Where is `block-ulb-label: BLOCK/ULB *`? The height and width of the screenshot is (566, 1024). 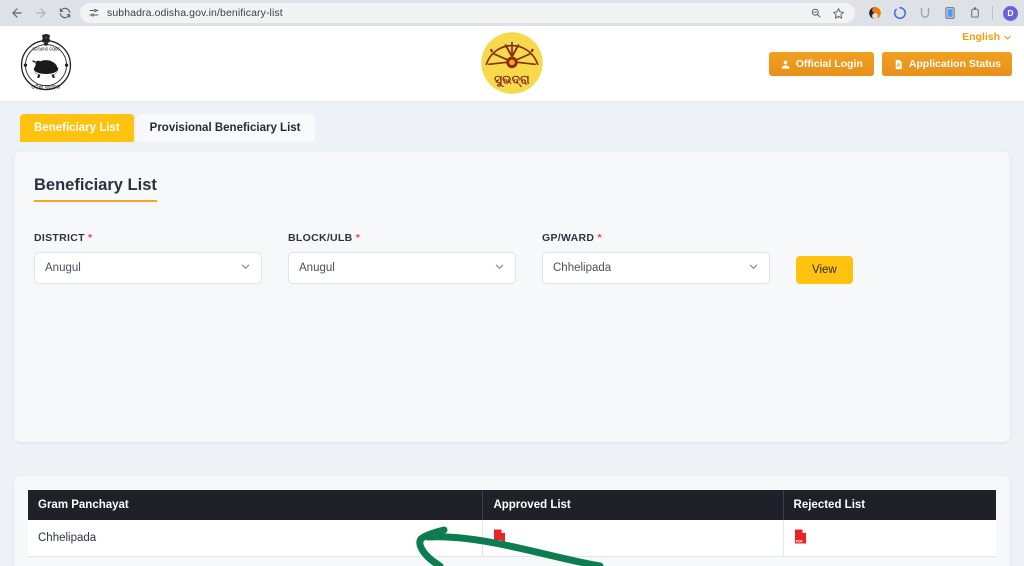 block-ulb-label: BLOCK/ULB * is located at coordinates (402, 238).